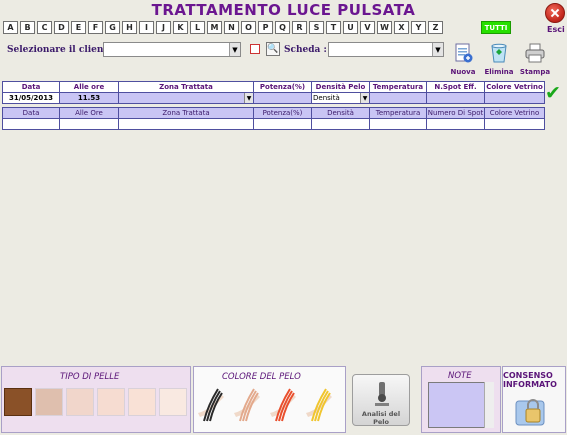  I want to click on list-header-spot: Numero Di Spot, so click(455, 113).